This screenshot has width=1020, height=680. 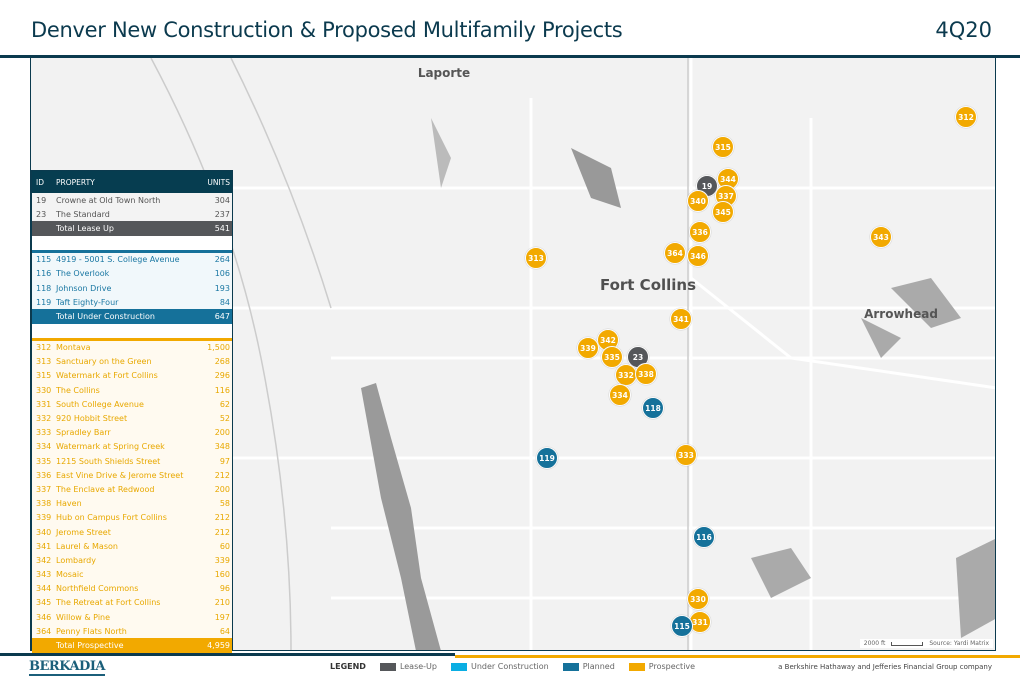 I want to click on map-marker-334: 334, so click(x=620, y=395).